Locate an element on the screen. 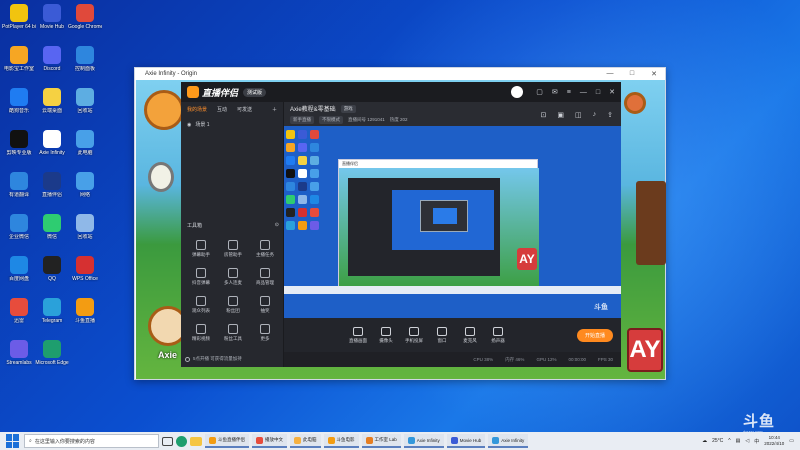 This screenshot has width=800, height=450. scene-item: ◉ 场景 1 is located at coordinates (232, 124).